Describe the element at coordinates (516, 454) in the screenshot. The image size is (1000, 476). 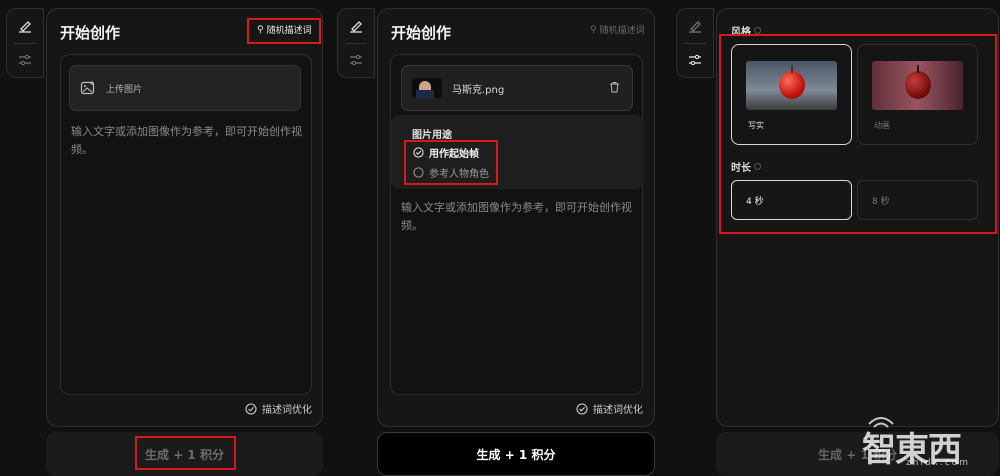
I see `generate-button: 生成 + 1 积分` at that location.